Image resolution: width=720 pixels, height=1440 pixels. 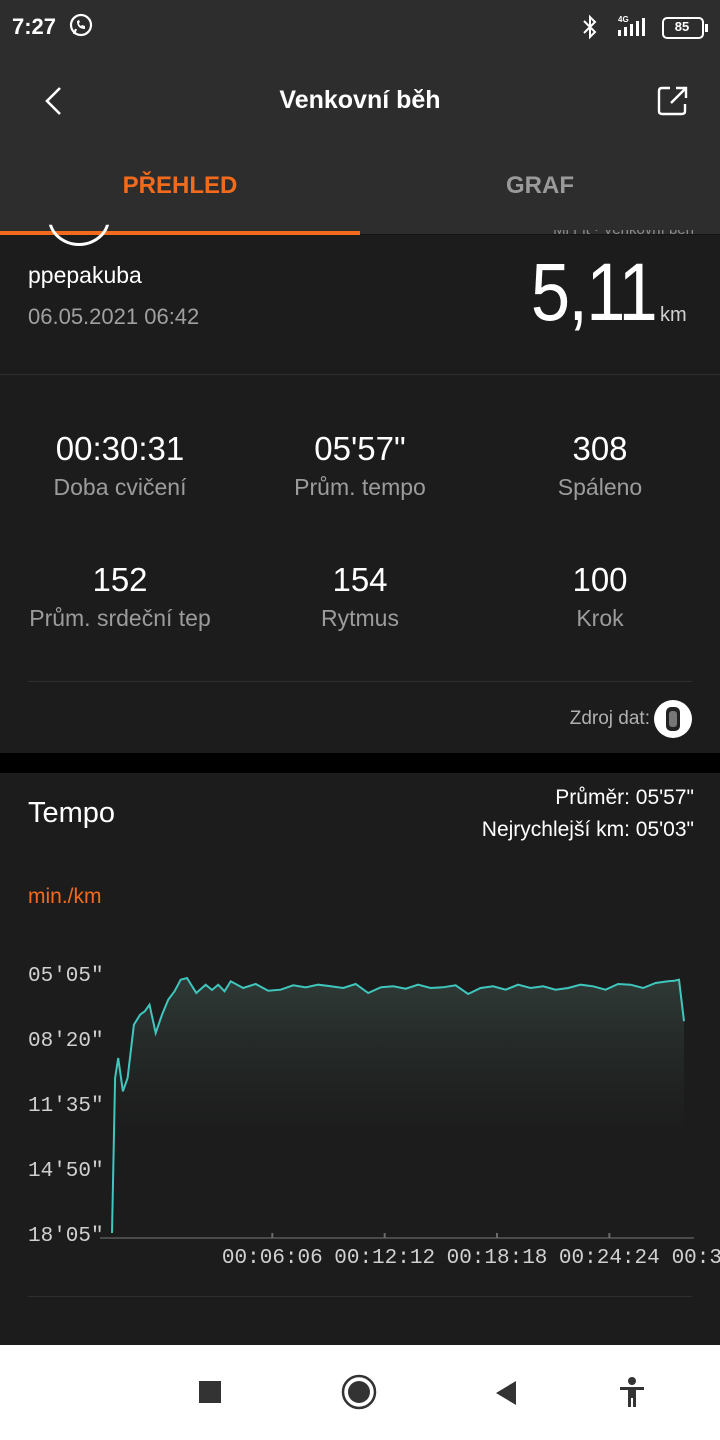 I want to click on workout-datetime: 06.05.2021 06:42, so click(x=114, y=316).